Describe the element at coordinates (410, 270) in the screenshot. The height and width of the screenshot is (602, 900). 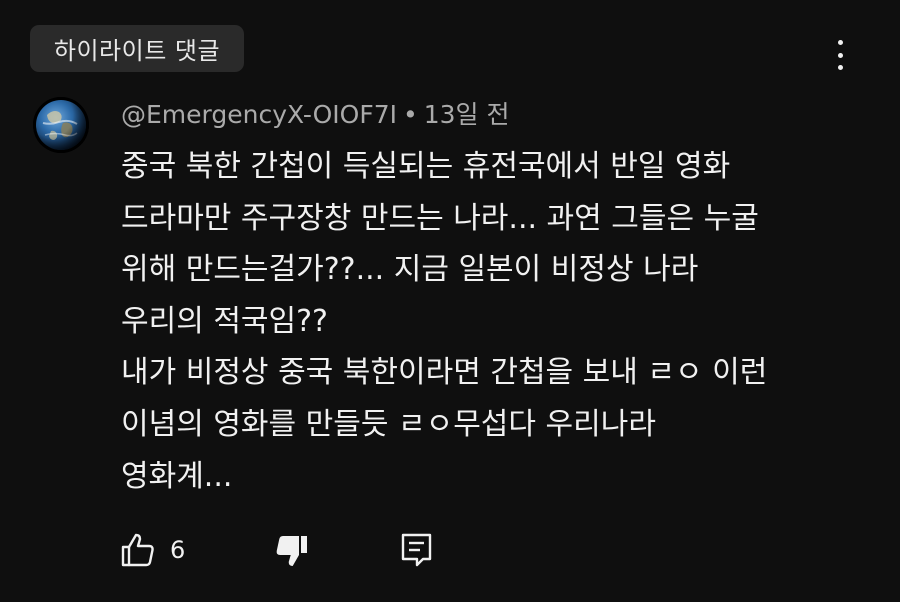
I see `comment-line: 위해 만드는걸가??... 지금 일본이 비정상 나라` at that location.